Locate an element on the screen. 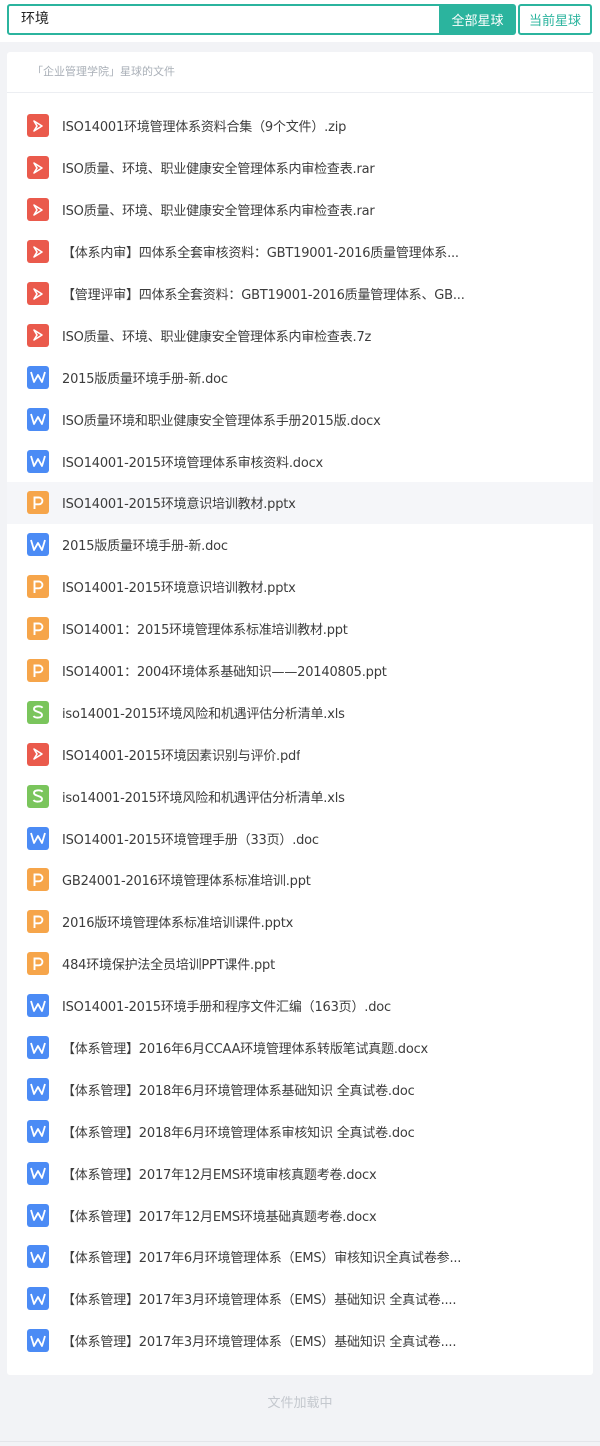  file-name: ISO质量环境和职业健康安全管理体系手册2015版.docx is located at coordinates (221, 421).